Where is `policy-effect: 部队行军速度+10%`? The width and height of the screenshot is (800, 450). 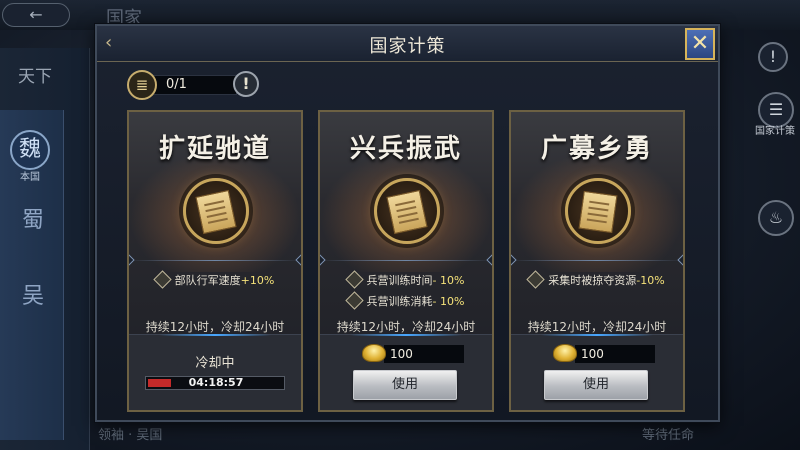 policy-effect: 部队行军速度+10% is located at coordinates (215, 279).